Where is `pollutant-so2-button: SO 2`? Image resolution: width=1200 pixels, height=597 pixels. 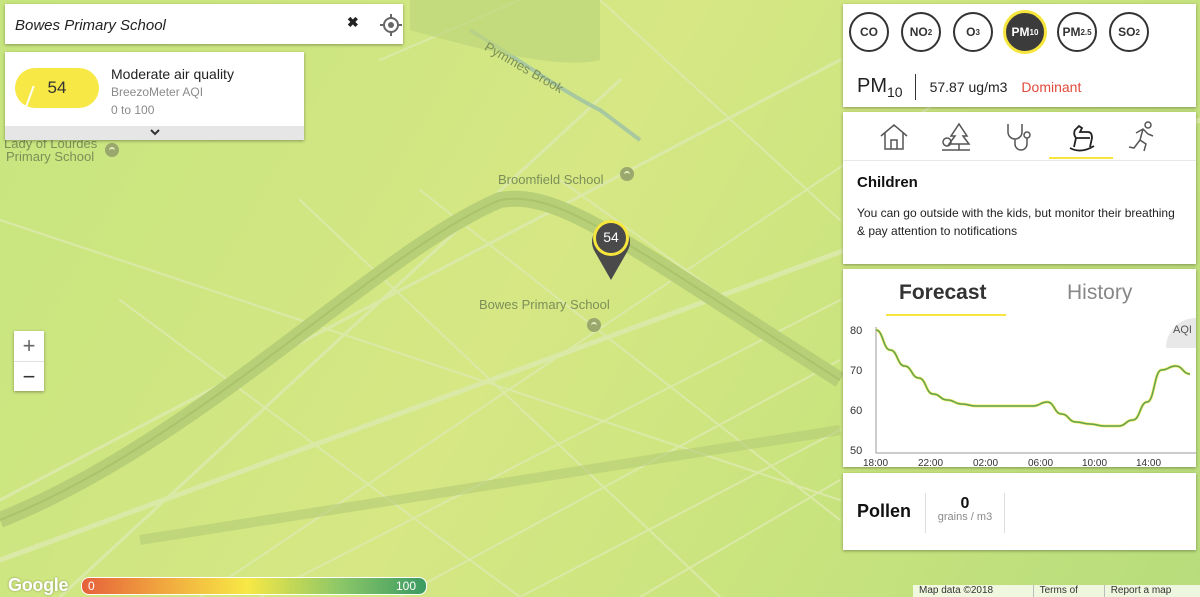
pollutant-so2-button: SO 2 is located at coordinates (1129, 32).